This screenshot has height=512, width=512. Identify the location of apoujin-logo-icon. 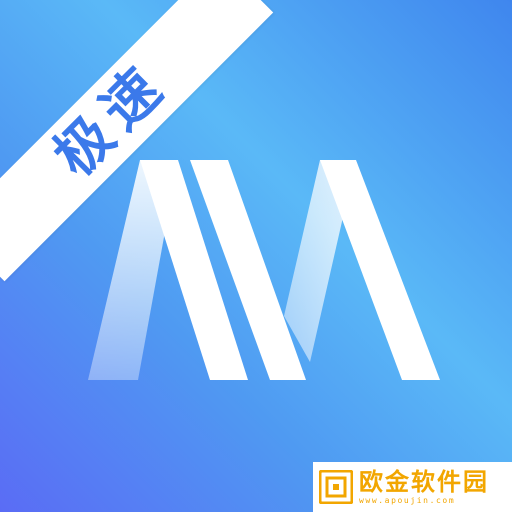
(336, 487).